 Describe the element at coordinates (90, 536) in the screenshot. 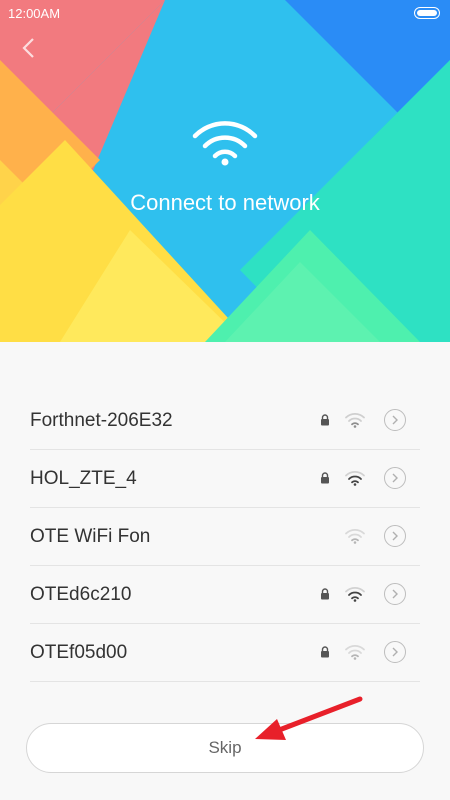

I see `network-name: OTE WiFi Fon` at that location.